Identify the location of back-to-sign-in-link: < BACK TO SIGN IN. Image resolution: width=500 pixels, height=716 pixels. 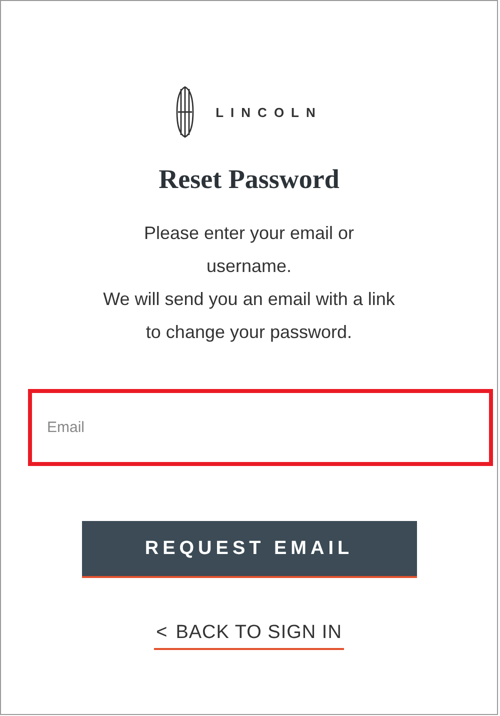
(249, 636).